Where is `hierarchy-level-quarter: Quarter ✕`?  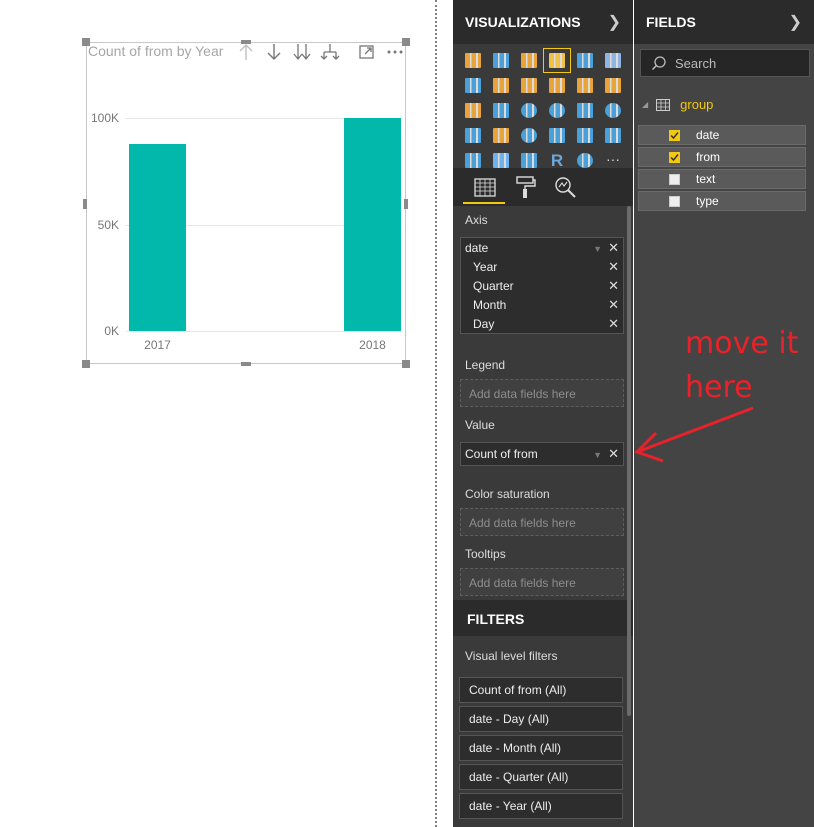 hierarchy-level-quarter: Quarter ✕ is located at coordinates (542, 285).